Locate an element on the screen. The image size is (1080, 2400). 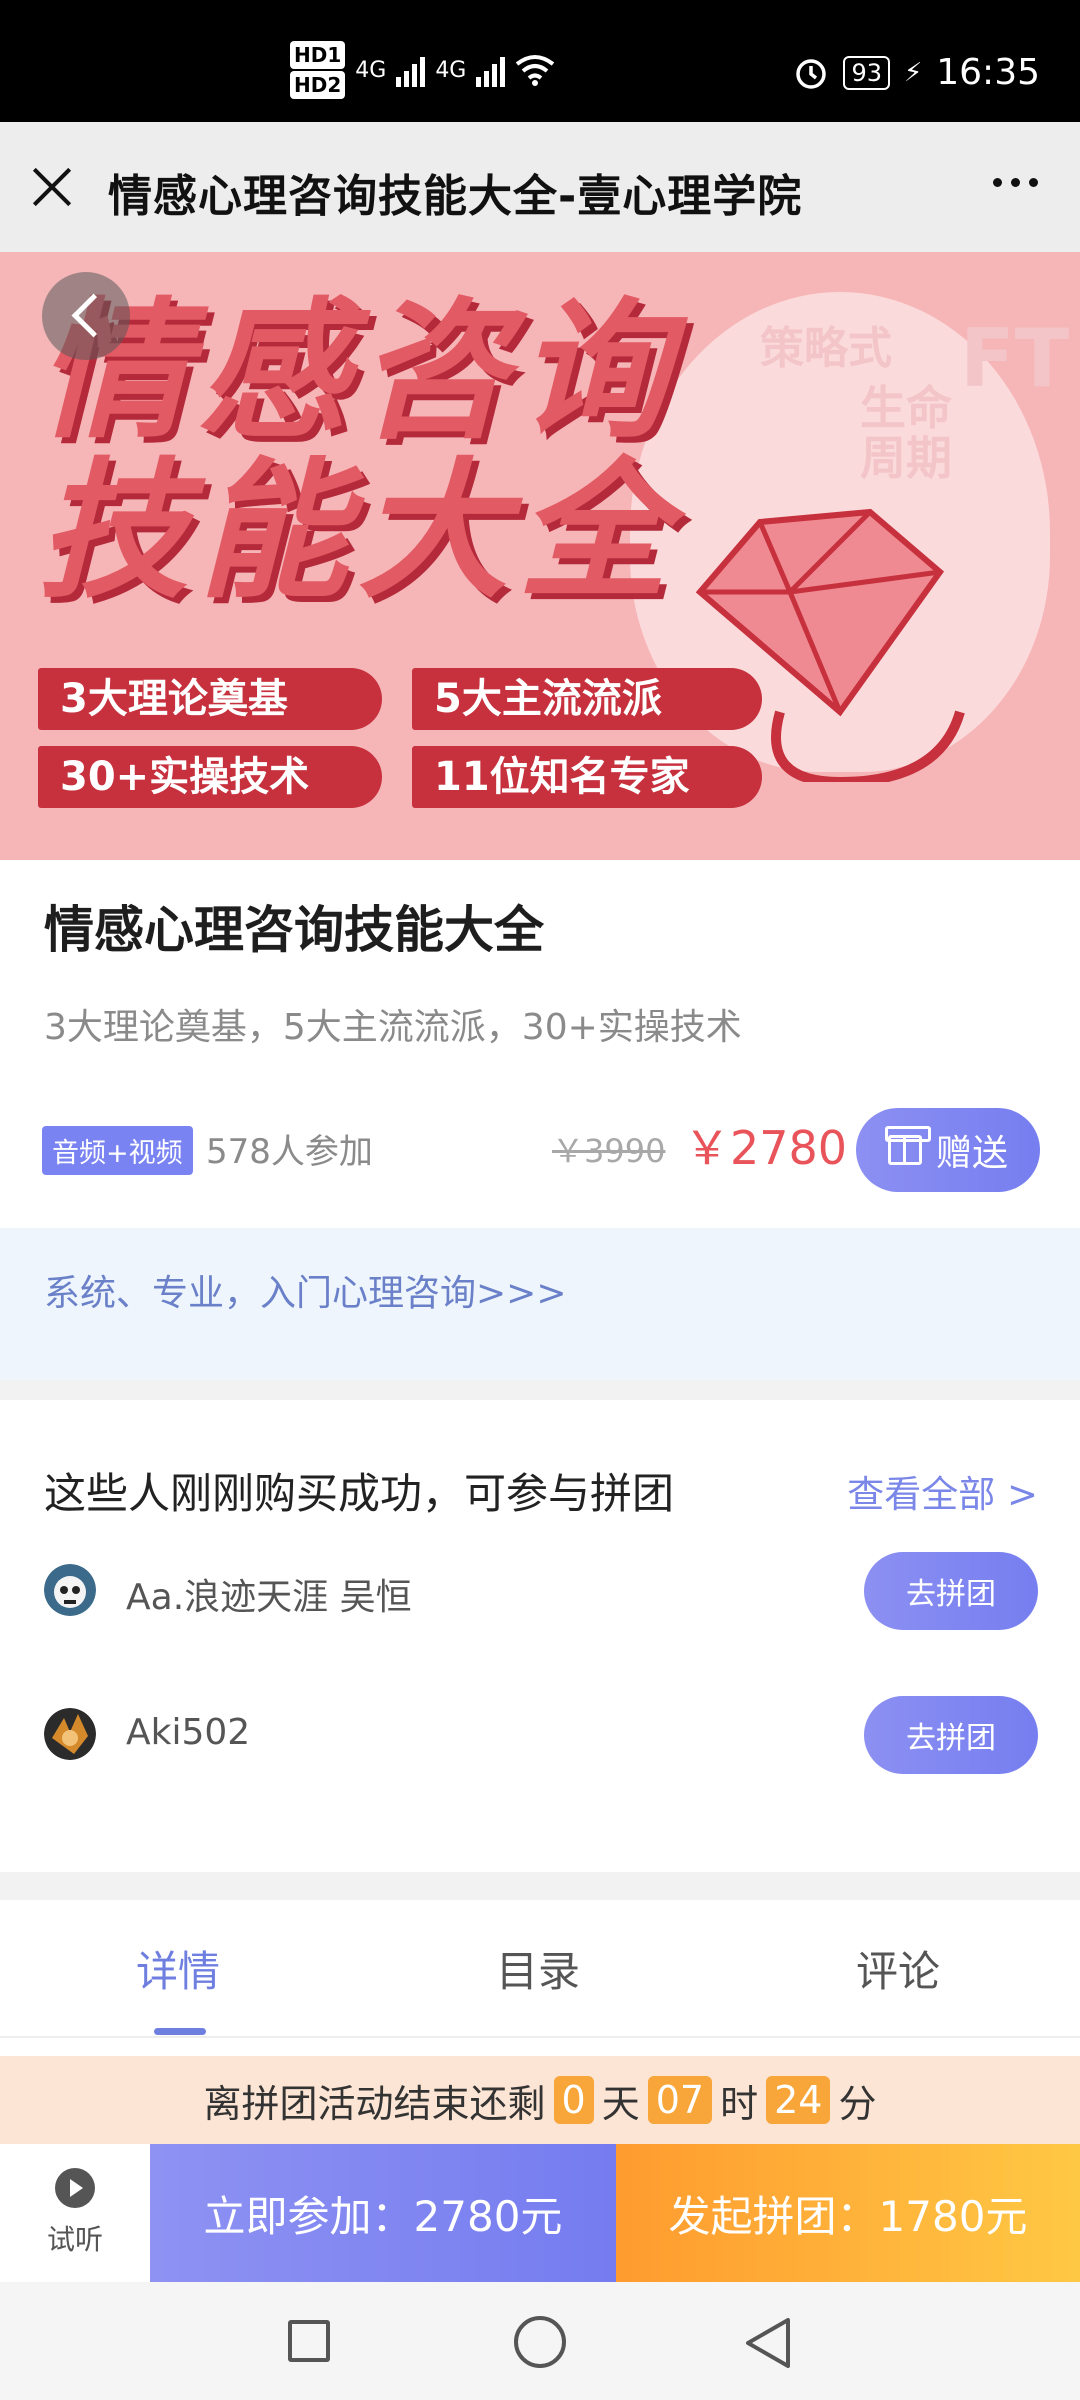
countdown-prefix: 离拼团活动结束还剩 is located at coordinates (374, 2103).